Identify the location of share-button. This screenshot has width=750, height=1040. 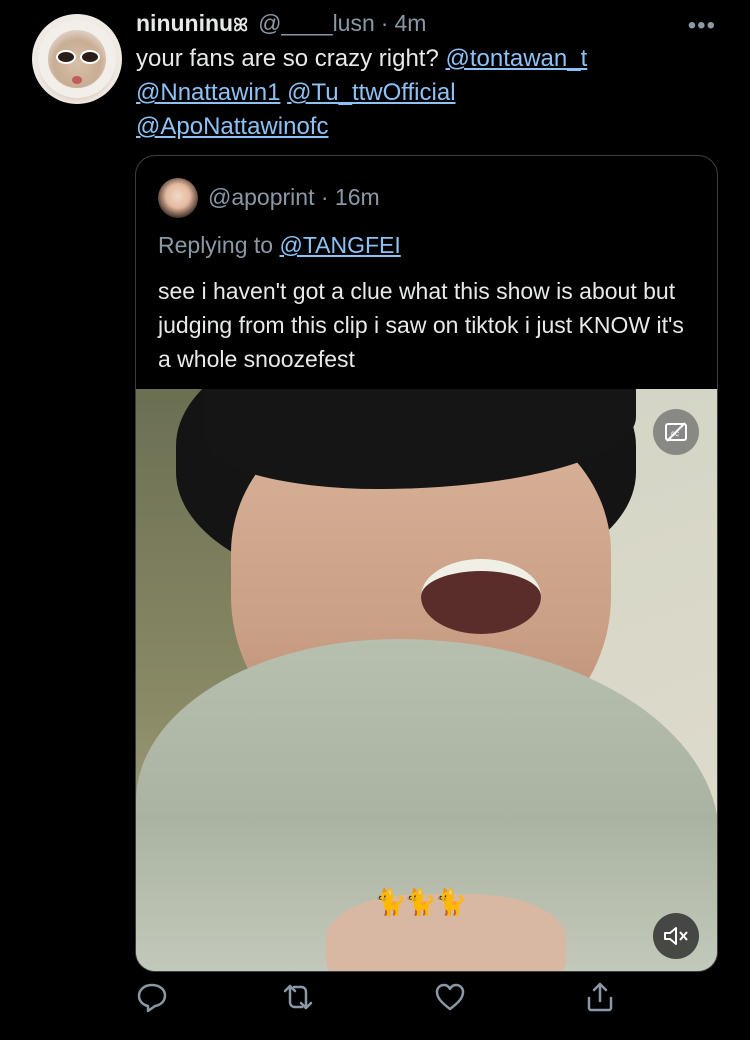
(603, 1000).